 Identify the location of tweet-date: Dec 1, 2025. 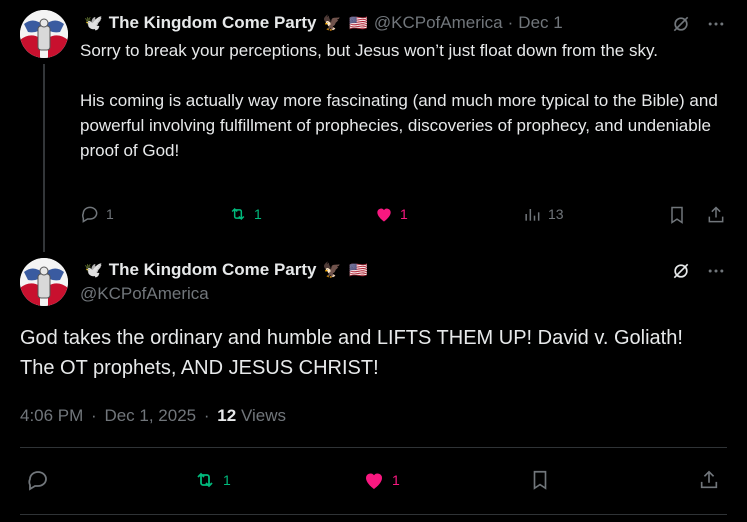
(150, 415).